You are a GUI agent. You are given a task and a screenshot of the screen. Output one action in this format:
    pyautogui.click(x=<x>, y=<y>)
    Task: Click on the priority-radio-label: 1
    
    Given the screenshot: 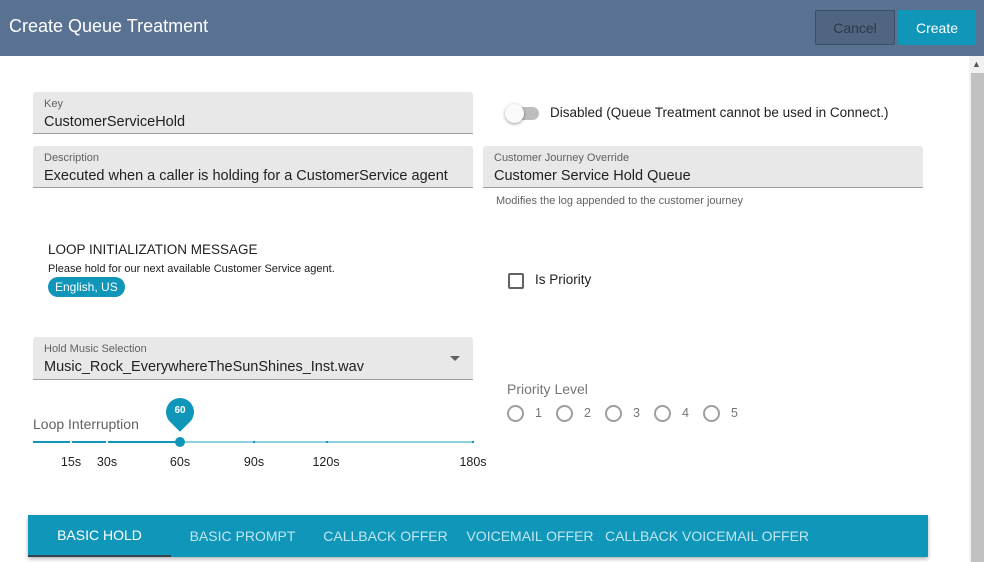 What is the action you would take?
    pyautogui.click(x=538, y=413)
    